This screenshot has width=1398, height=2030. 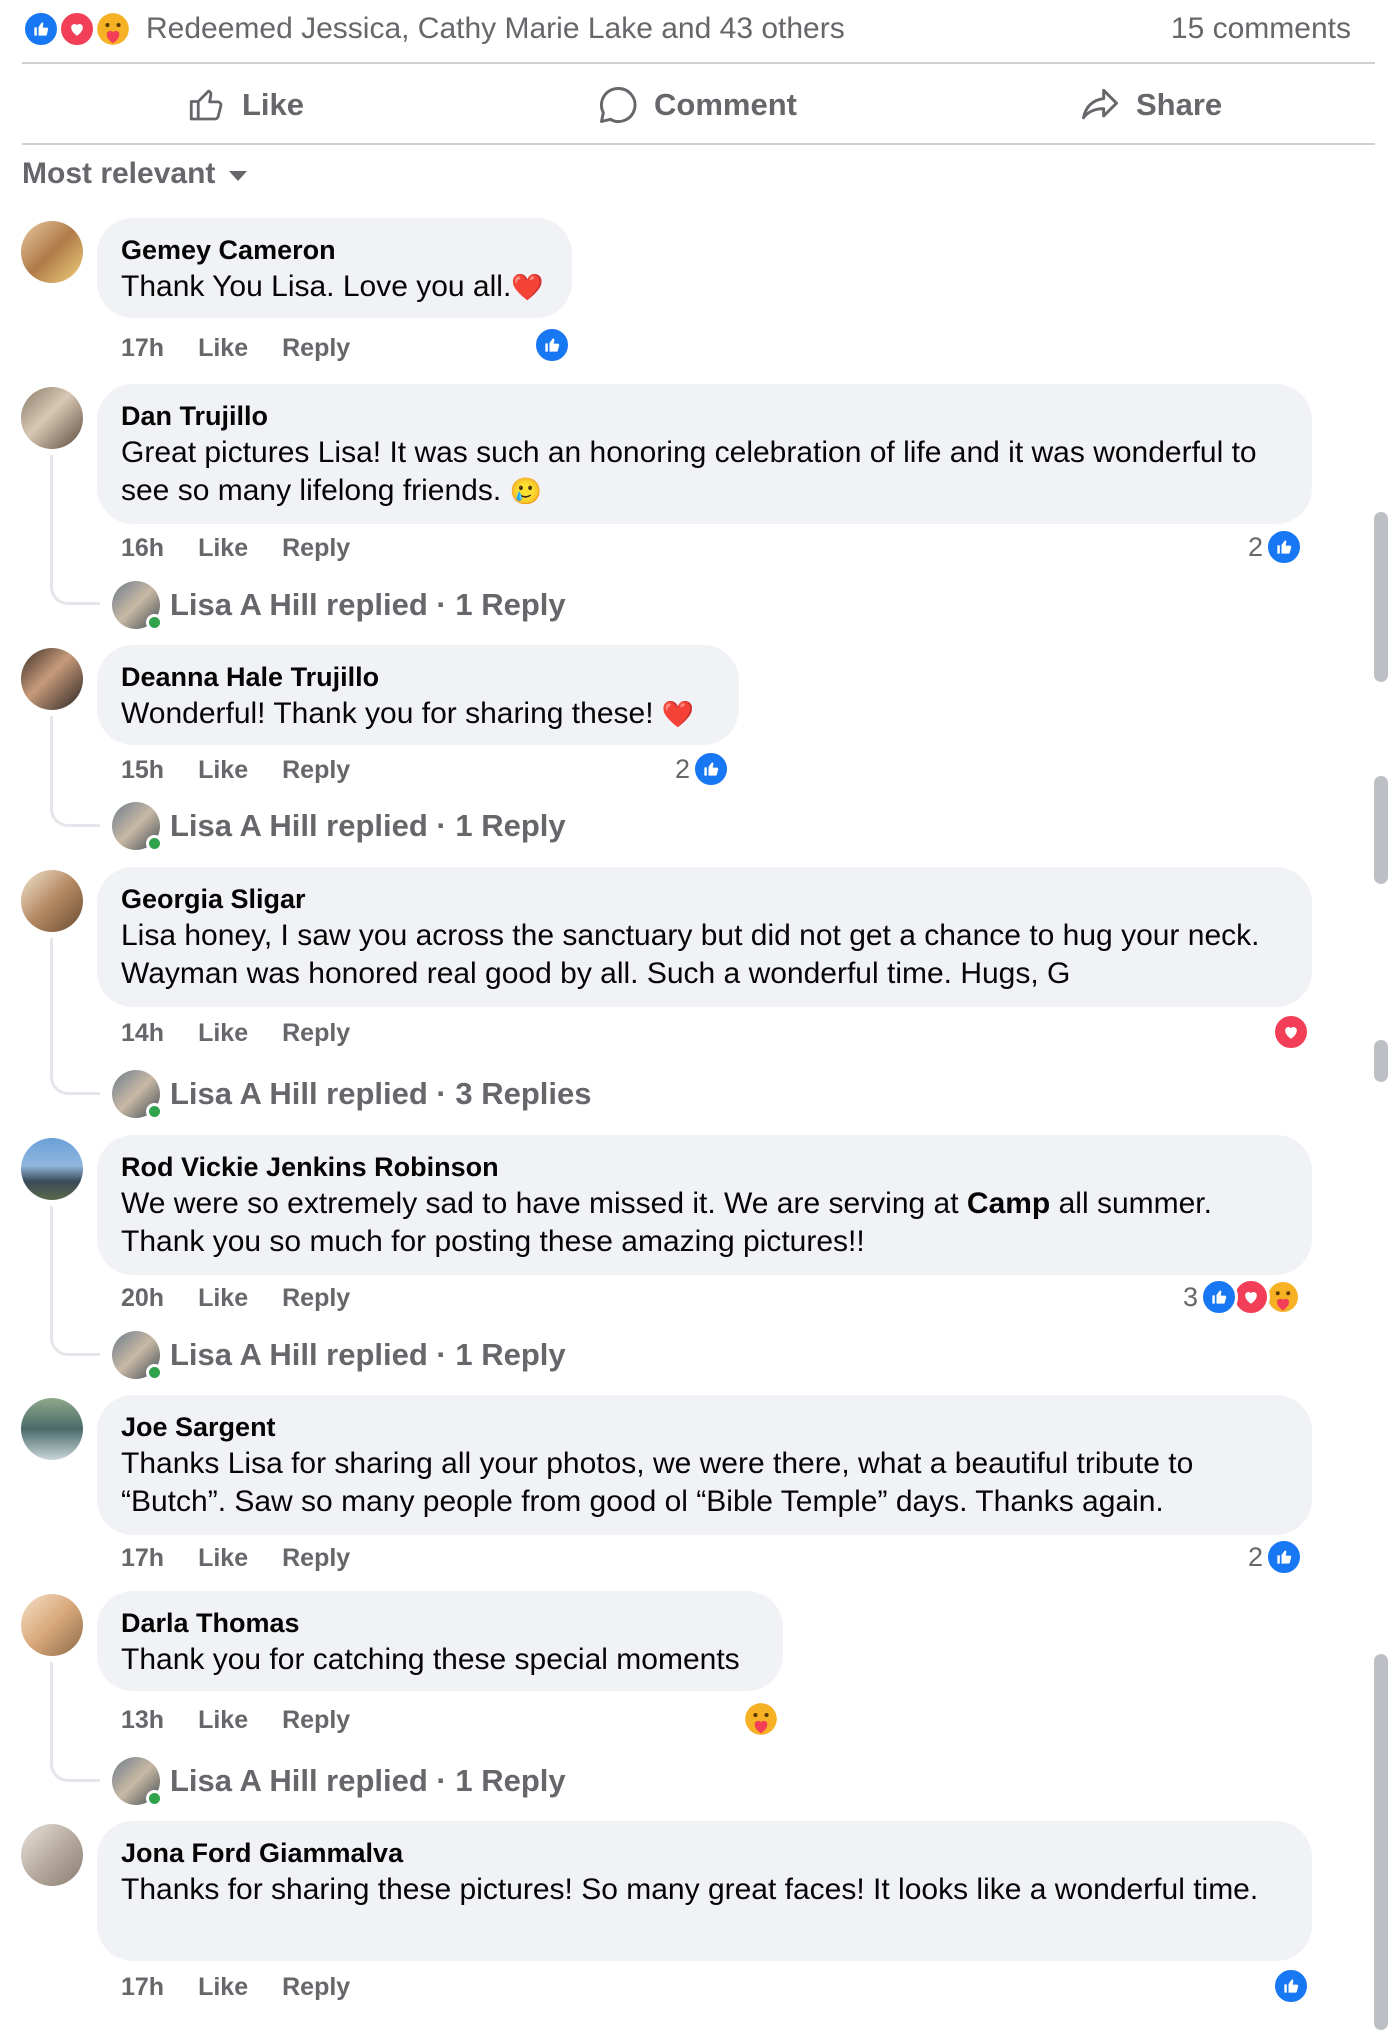 What do you see at coordinates (725, 104) in the screenshot?
I see `comment-button-label: Comment` at bounding box center [725, 104].